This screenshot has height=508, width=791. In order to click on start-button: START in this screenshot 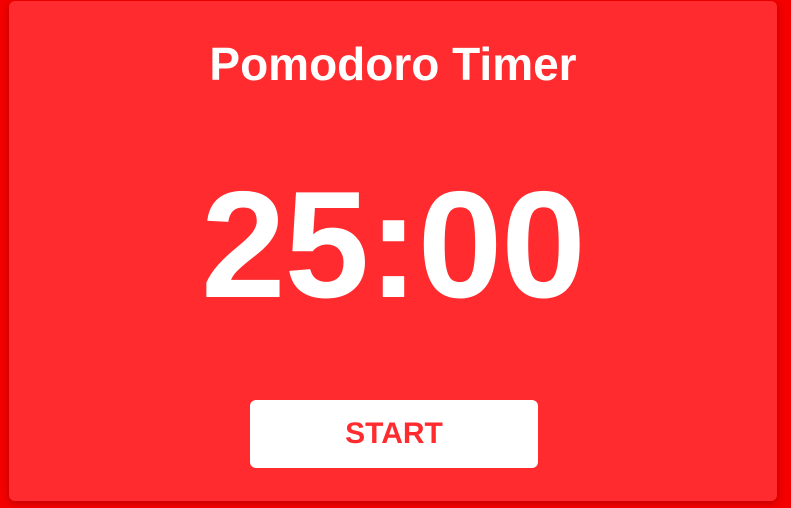, I will do `click(394, 434)`.